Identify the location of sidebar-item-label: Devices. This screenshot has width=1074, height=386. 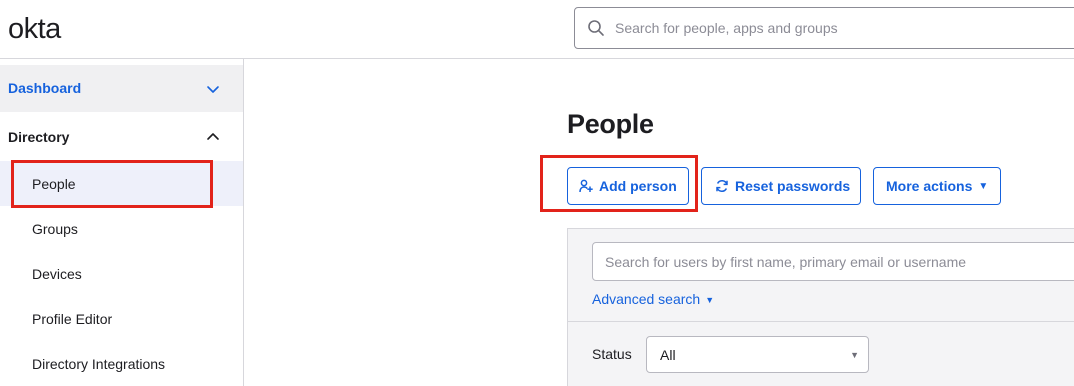
(57, 274).